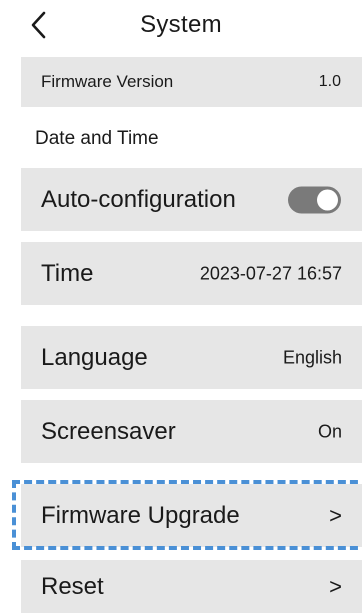  Describe the element at coordinates (191, 82) in the screenshot. I see `firmware-version-row: Firmware Version 1.0` at that location.